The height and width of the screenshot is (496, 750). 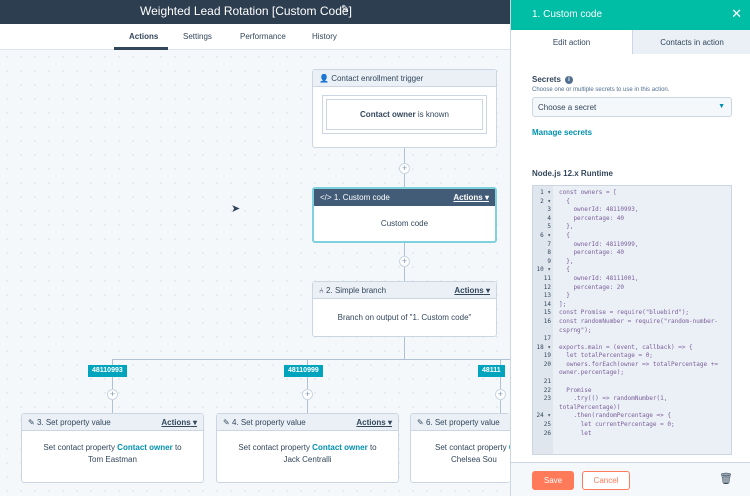 I want to click on code-line: 5 },, so click(x=560, y=227).